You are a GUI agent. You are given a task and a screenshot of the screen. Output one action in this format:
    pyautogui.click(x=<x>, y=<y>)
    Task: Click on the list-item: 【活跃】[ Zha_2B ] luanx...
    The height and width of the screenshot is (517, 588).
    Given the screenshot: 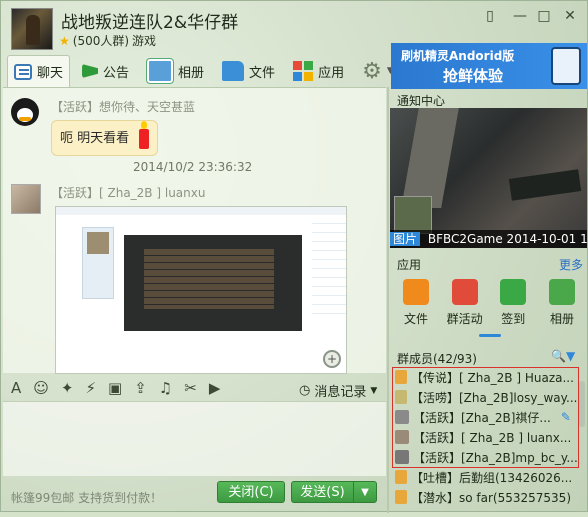 What is the action you would take?
    pyautogui.click(x=486, y=437)
    